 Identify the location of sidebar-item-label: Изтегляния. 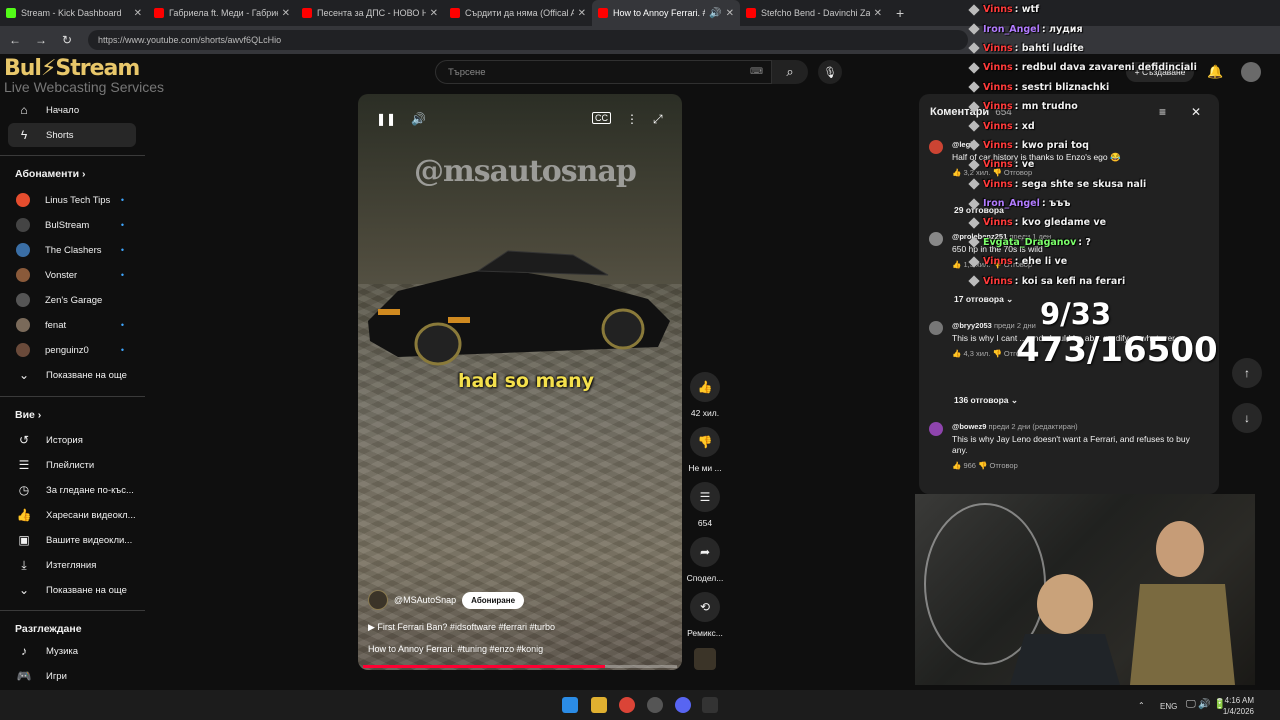
(71, 565).